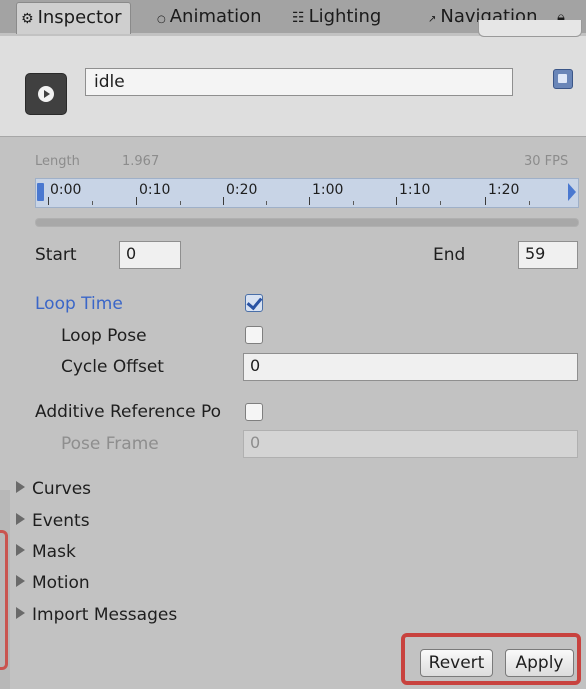  What do you see at coordinates (128, 412) in the screenshot?
I see `additive-reference-label: Additive Reference Po` at bounding box center [128, 412].